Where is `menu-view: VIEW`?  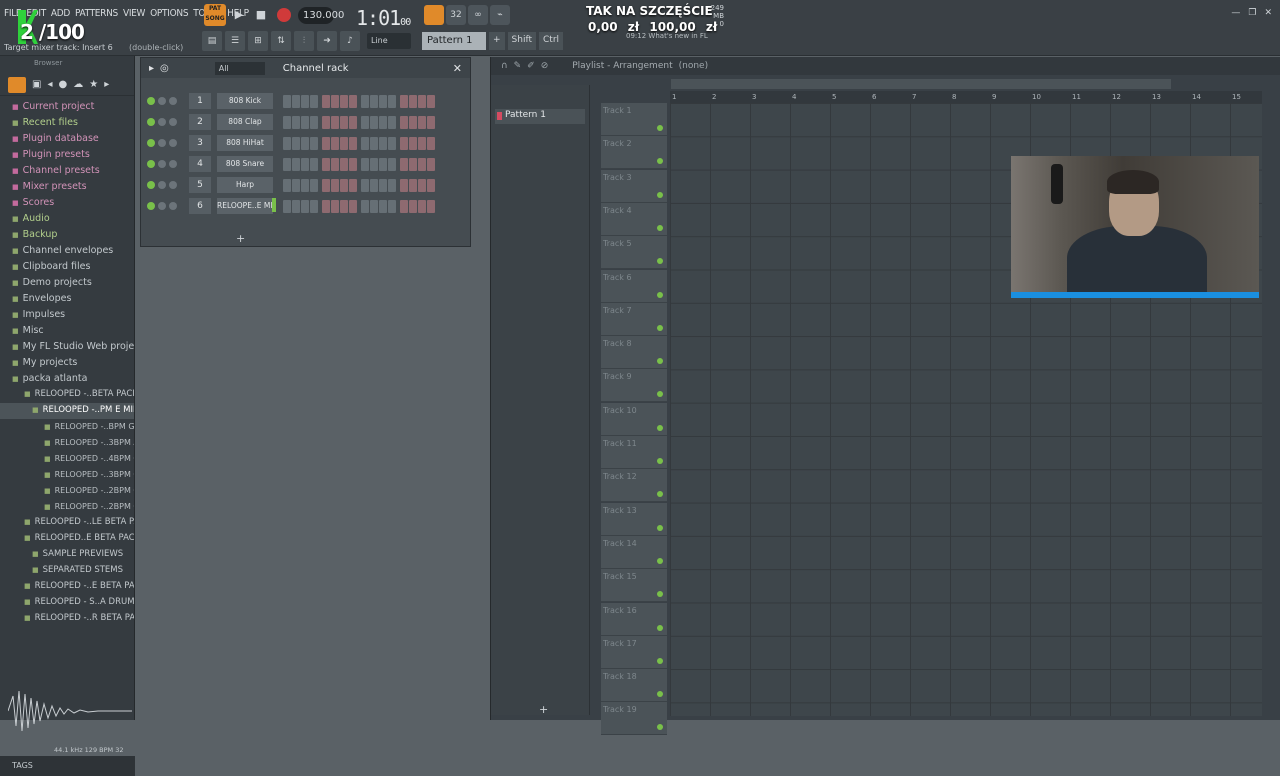
menu-view: VIEW is located at coordinates (134, 13).